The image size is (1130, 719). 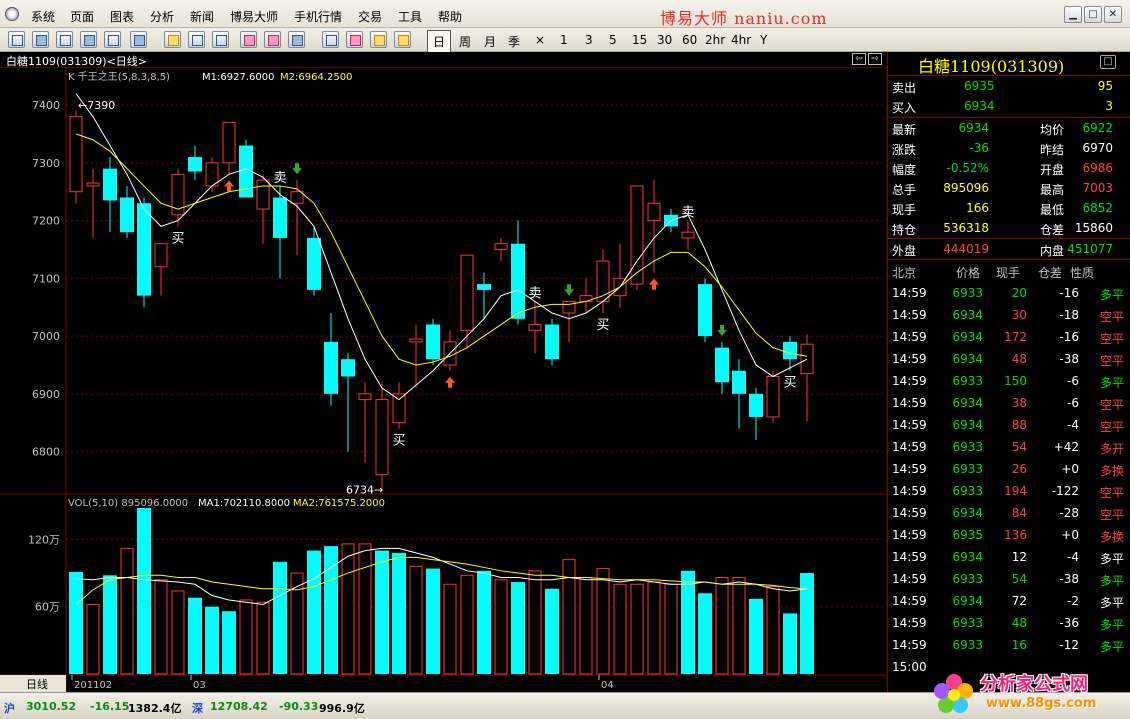 What do you see at coordinates (1019, 601) in the screenshot?
I see `tick-volume: 72` at bounding box center [1019, 601].